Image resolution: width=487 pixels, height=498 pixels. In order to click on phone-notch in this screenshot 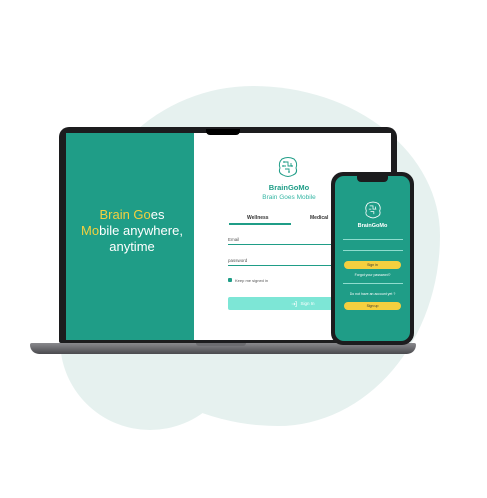, I will do `click(372, 179)`.